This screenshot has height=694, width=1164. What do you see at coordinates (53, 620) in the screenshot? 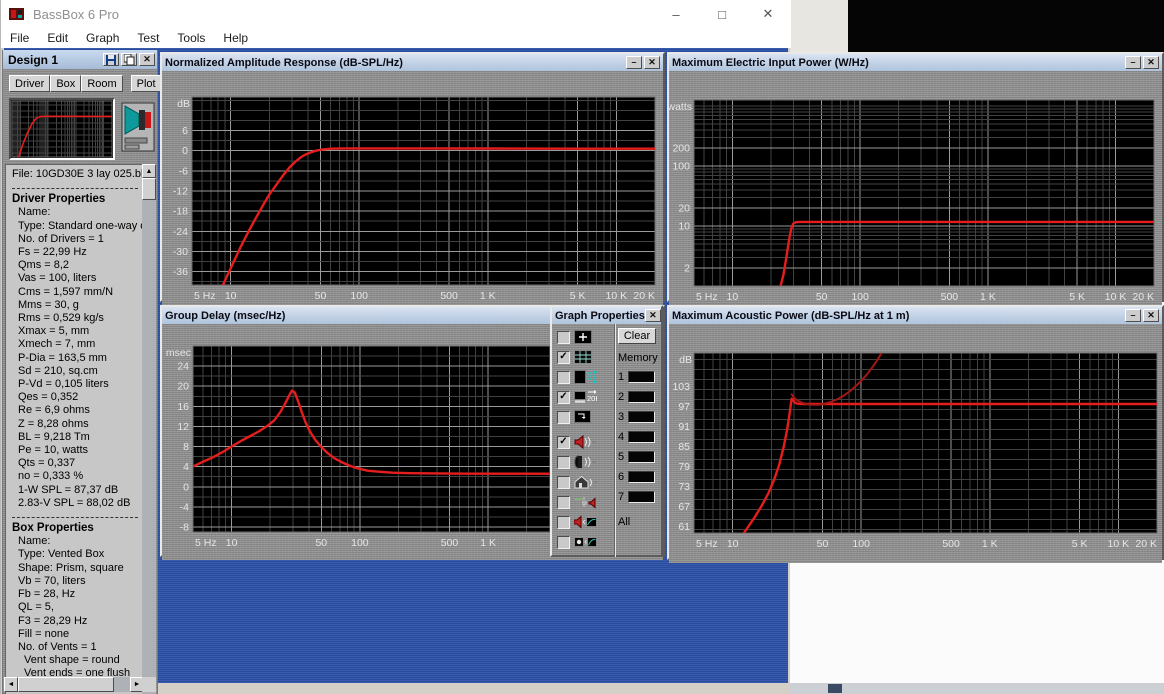
I see `property-line: F3 = 28,29 Hz` at bounding box center [53, 620].